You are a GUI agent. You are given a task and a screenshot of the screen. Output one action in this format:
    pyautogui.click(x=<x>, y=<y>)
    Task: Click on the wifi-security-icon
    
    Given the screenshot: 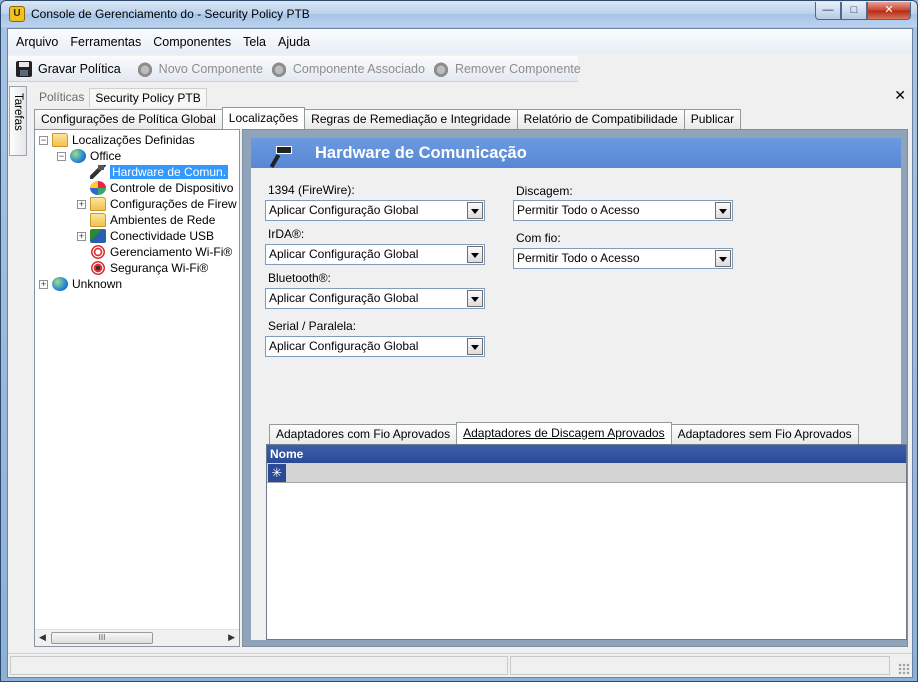 What is the action you would take?
    pyautogui.click(x=98, y=268)
    